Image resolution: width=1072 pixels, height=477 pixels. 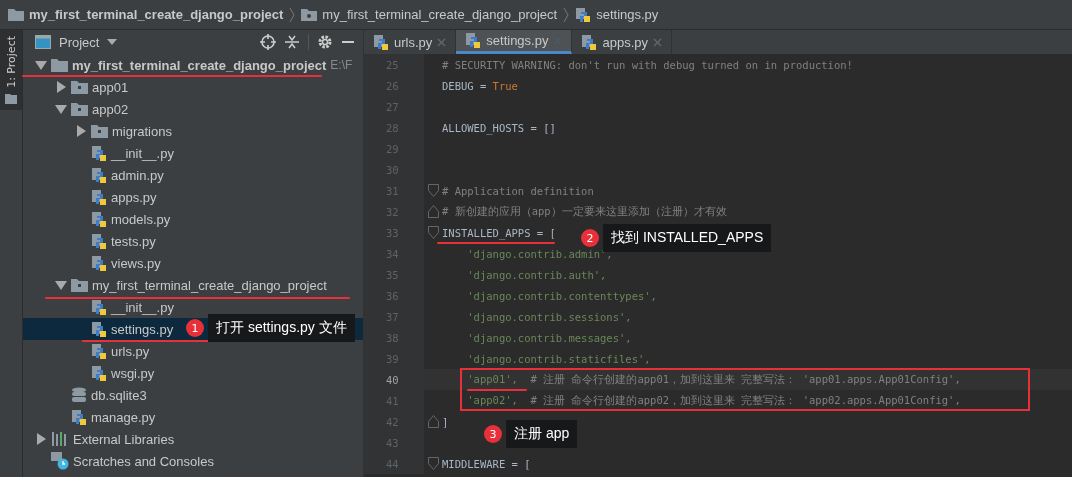 What do you see at coordinates (713, 379) in the screenshot?
I see `code-line: 'app01', # 注册 命令行创建的app01，加到这里来 完整写法： 'app01.apps.App01Config',` at bounding box center [713, 379].